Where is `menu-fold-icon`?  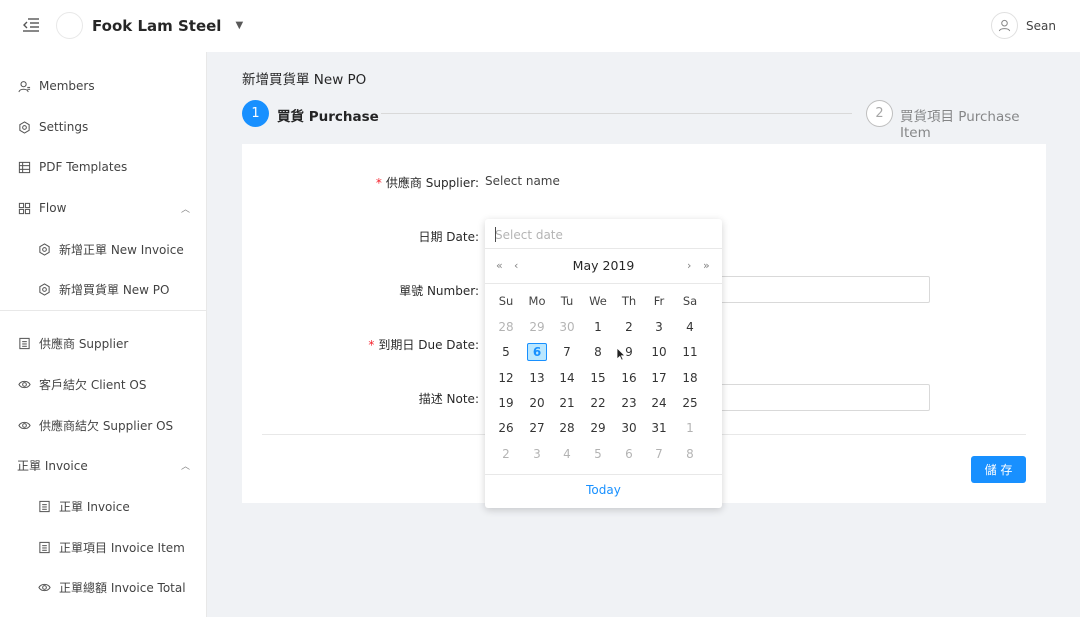 menu-fold-icon is located at coordinates (31, 25).